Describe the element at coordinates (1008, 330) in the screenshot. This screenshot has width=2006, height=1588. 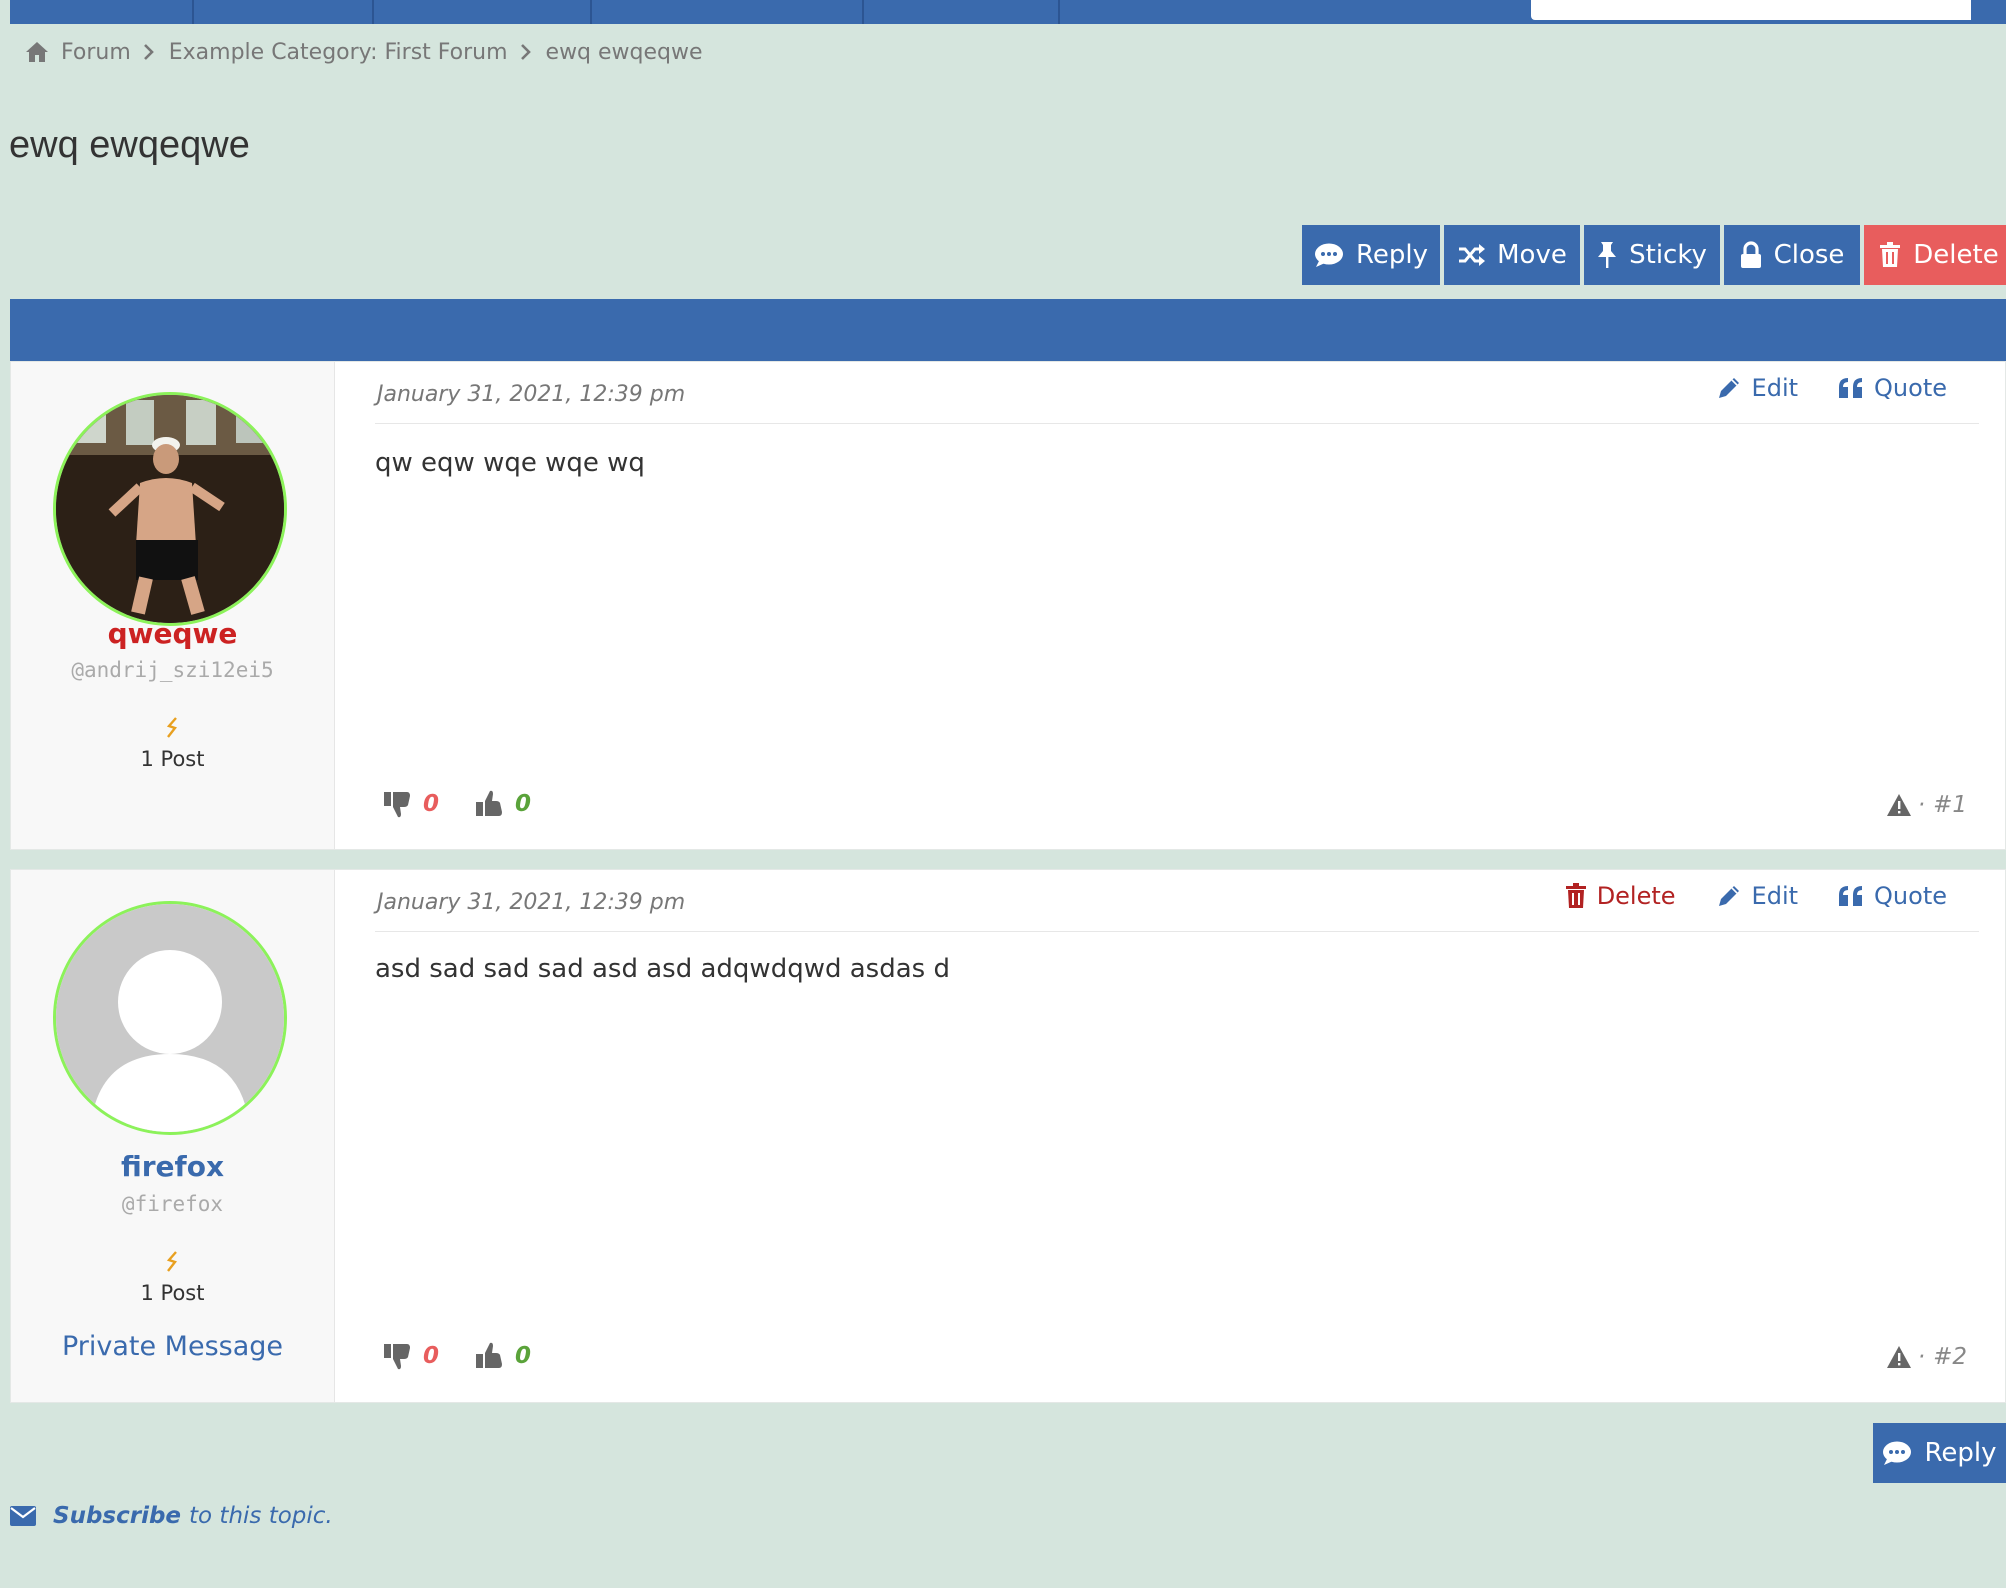
I see `posts-header-bar` at that location.